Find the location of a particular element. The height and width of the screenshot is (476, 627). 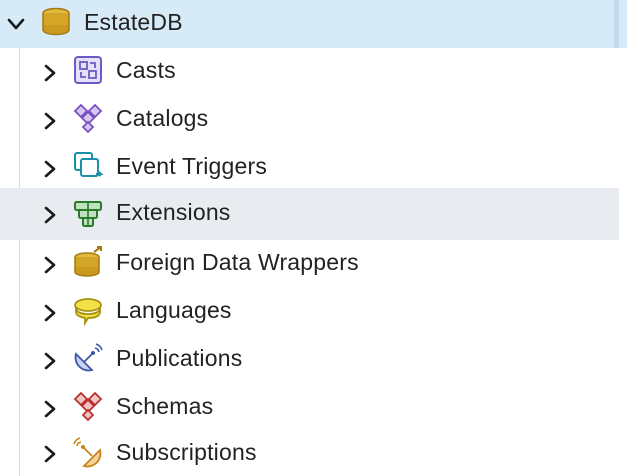

tree-node-label: Catalogs is located at coordinates (162, 118).